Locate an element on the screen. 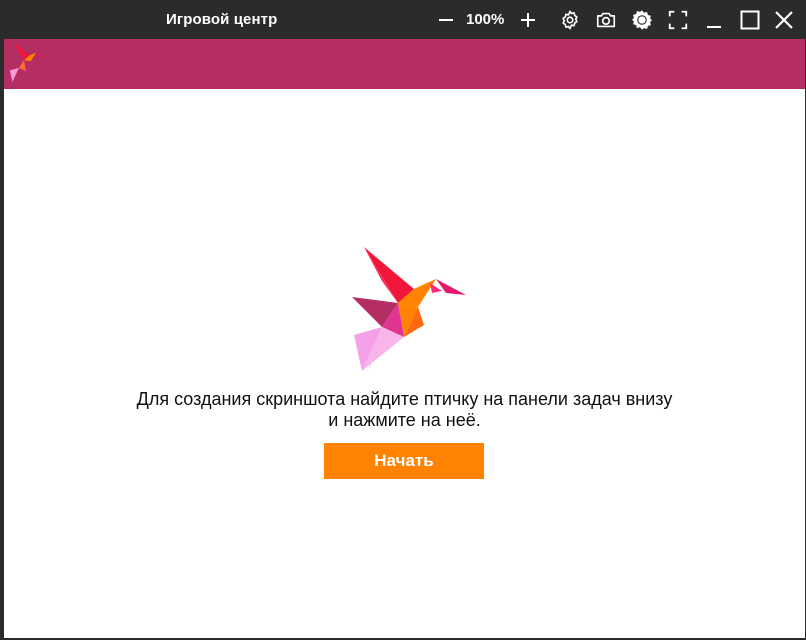 This screenshot has width=806, height=640. brightness-icon is located at coordinates (642, 20).